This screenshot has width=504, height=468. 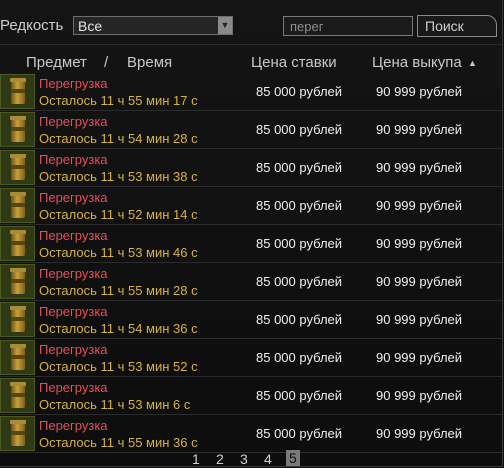 What do you see at coordinates (153, 25) in the screenshot?
I see `rarity-dropdown: Все ▼` at bounding box center [153, 25].